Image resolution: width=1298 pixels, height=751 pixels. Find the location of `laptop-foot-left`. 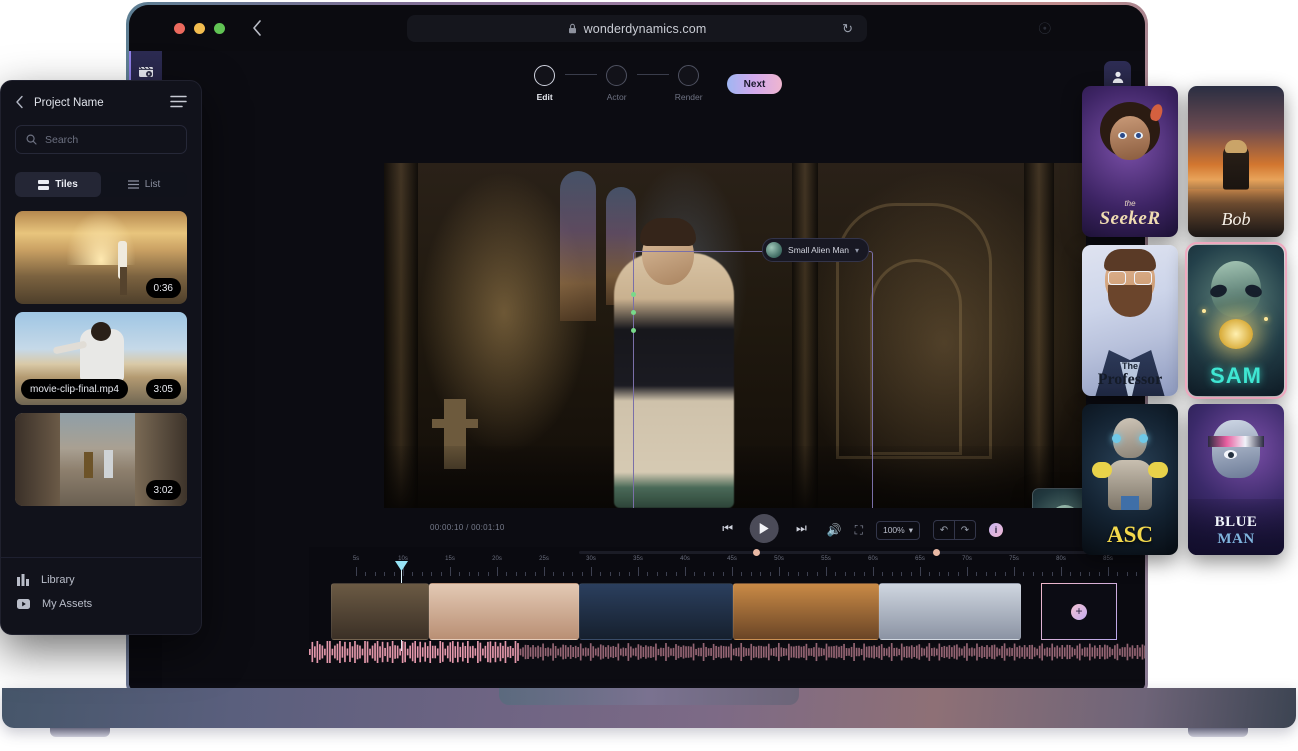

laptop-foot-left is located at coordinates (80, 732).